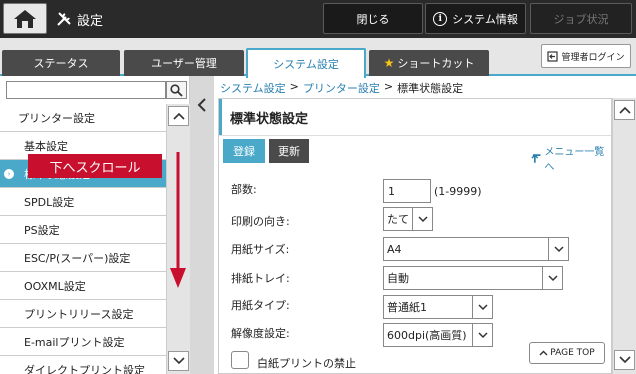 Image resolution: width=636 pixels, height=374 pixels. Describe the element at coordinates (42, 230) in the screenshot. I see `sidebar-item-label: PS設定` at that location.